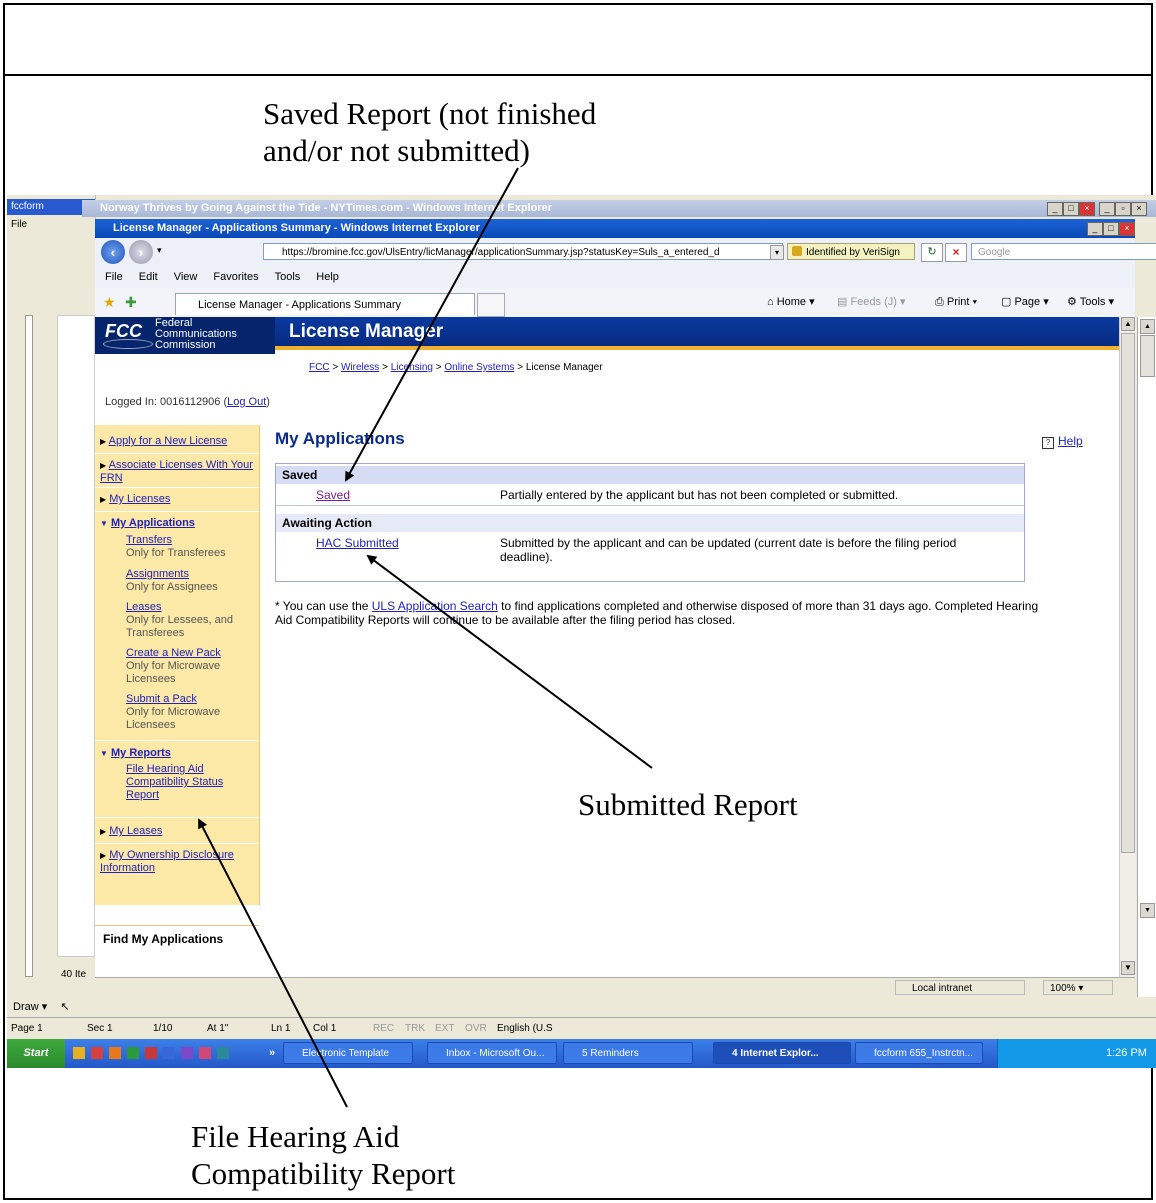 Image resolution: width=1156 pixels, height=1203 pixels. Describe the element at coordinates (791, 302) in the screenshot. I see `home-button: ⌂ Home ▾` at that location.